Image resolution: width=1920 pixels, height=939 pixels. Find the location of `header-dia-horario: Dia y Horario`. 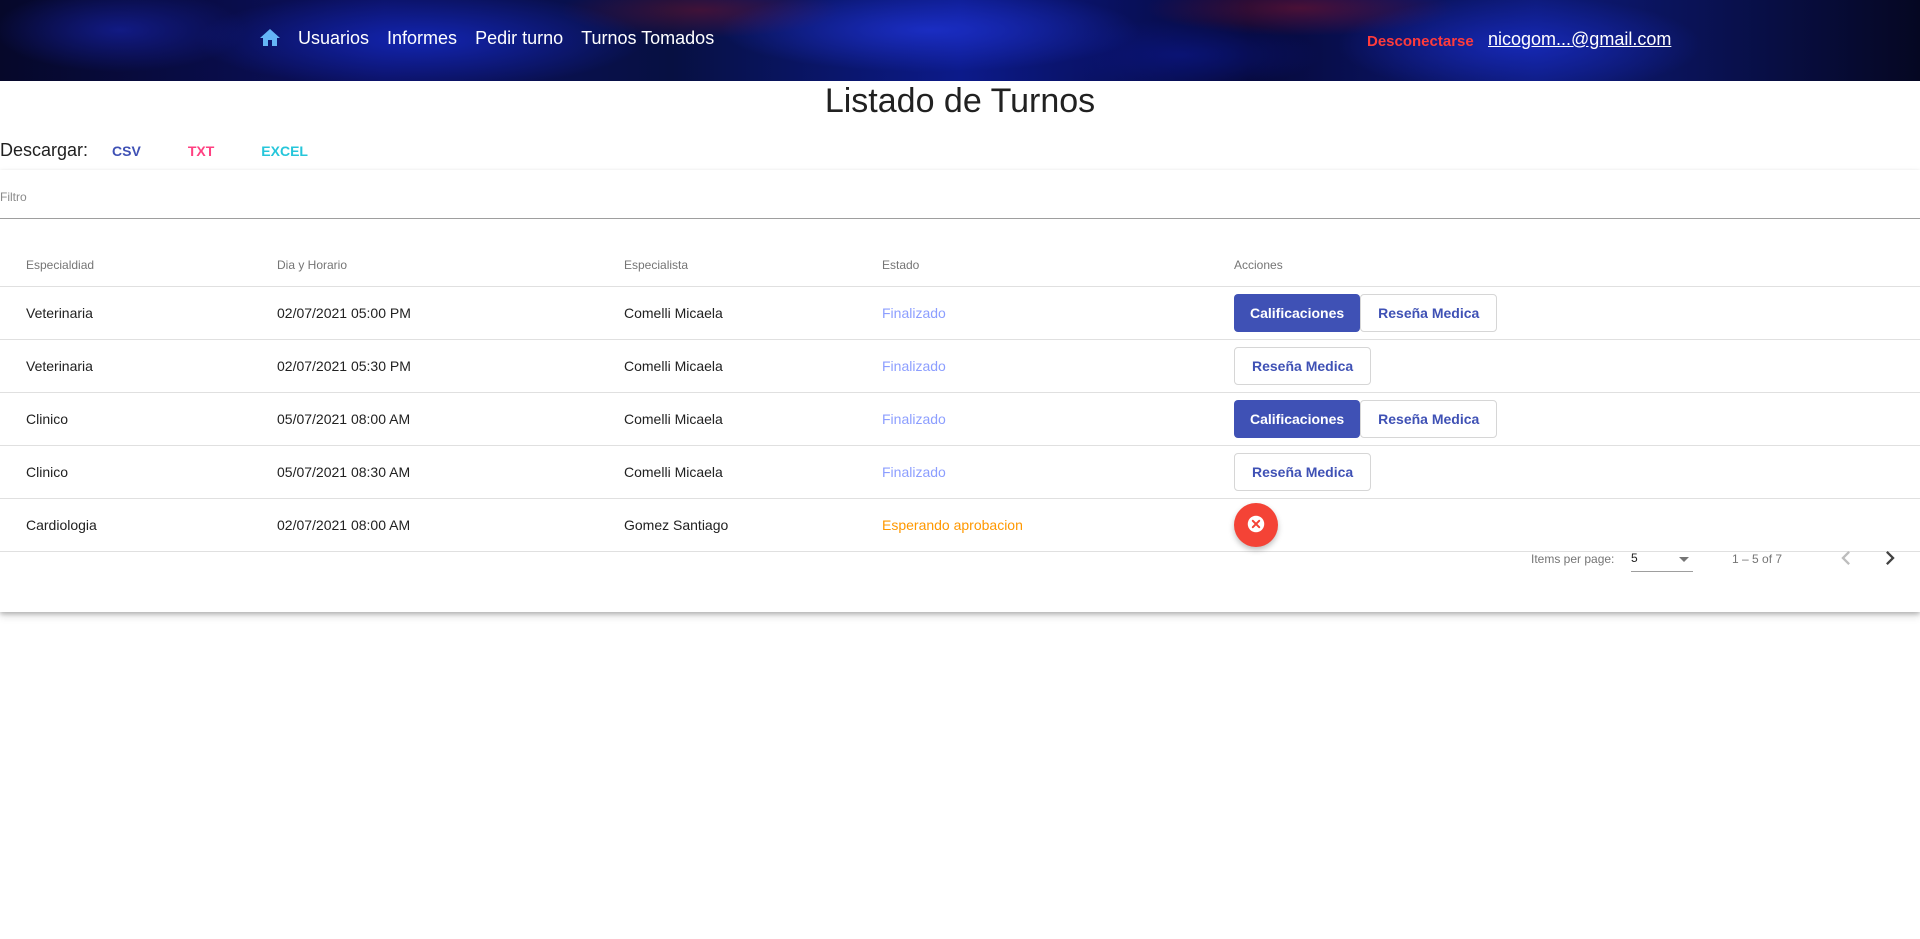

header-dia-horario: Dia y Horario is located at coordinates (312, 265).